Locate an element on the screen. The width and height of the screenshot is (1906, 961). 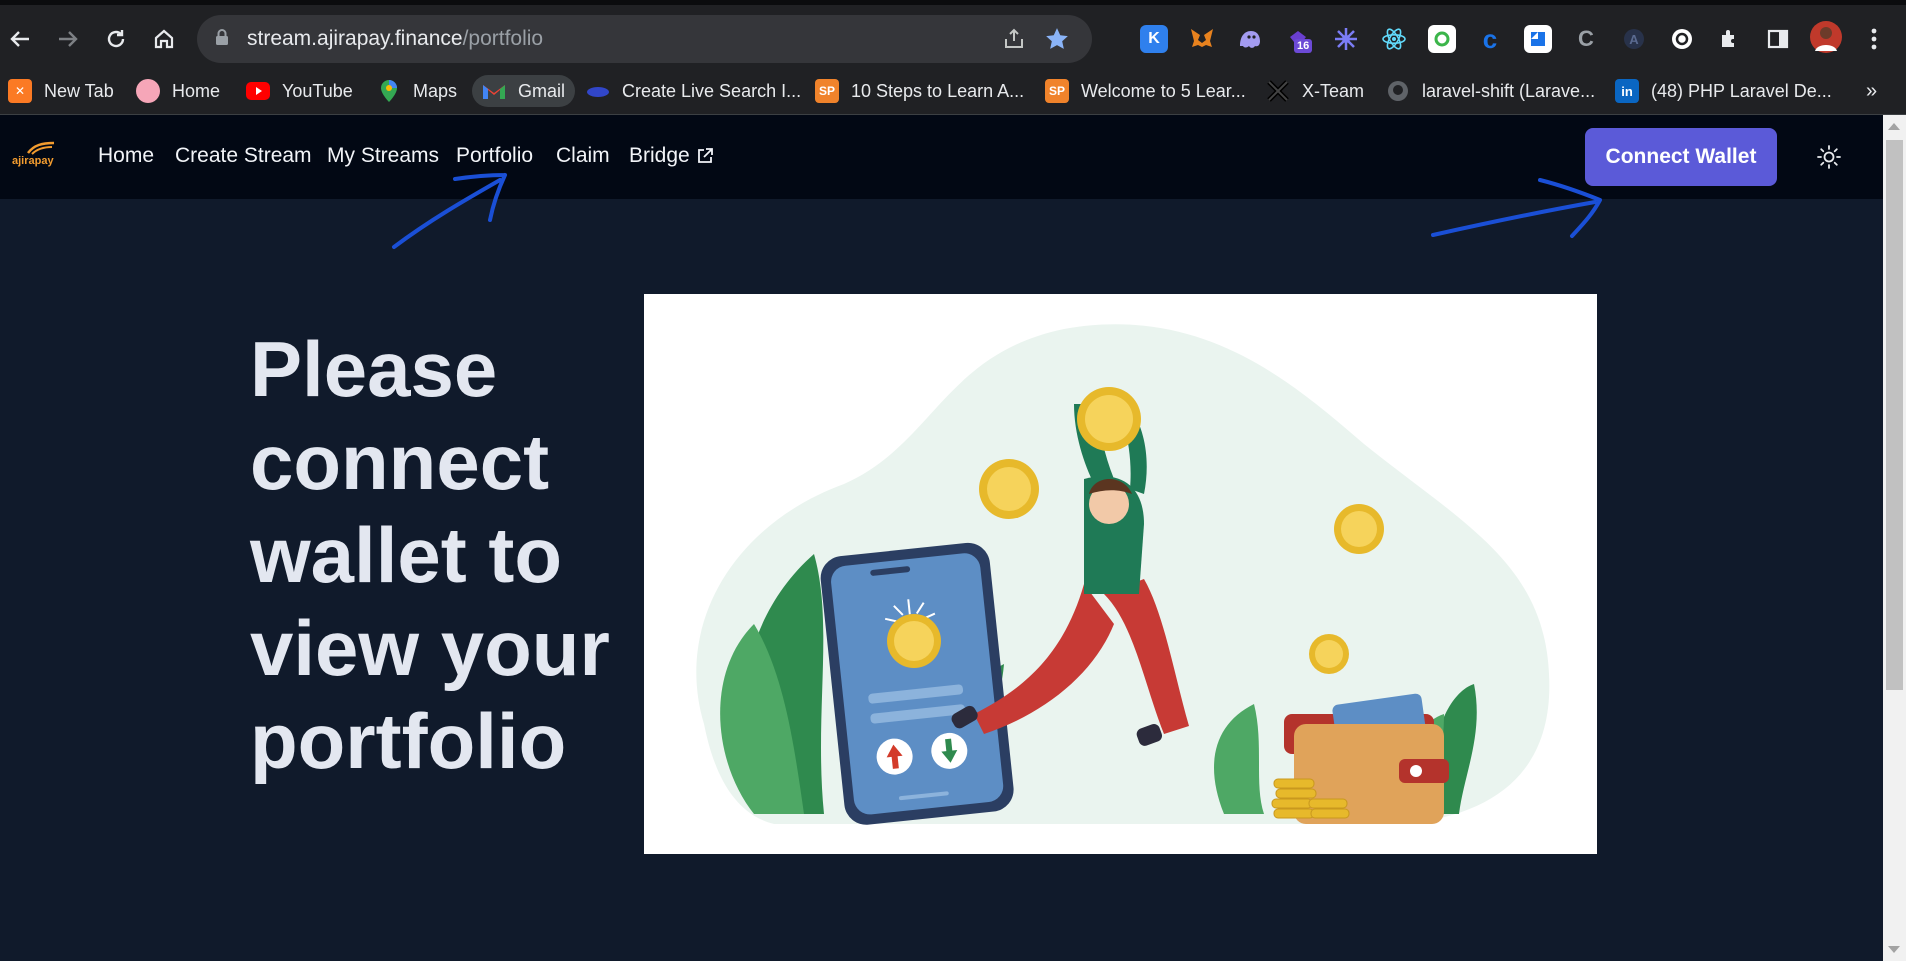
nav-bridge-label: Bridge is located at coordinates (659, 155).